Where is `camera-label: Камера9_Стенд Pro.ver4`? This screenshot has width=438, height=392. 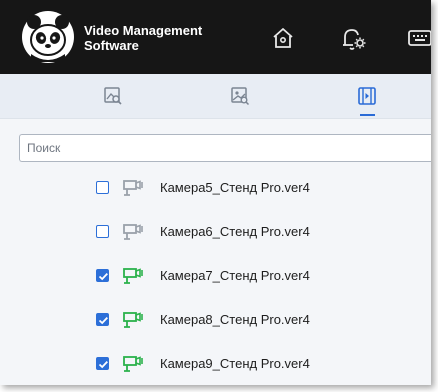
camera-label: Камера9_Стенд Pro.ver4 is located at coordinates (235, 363).